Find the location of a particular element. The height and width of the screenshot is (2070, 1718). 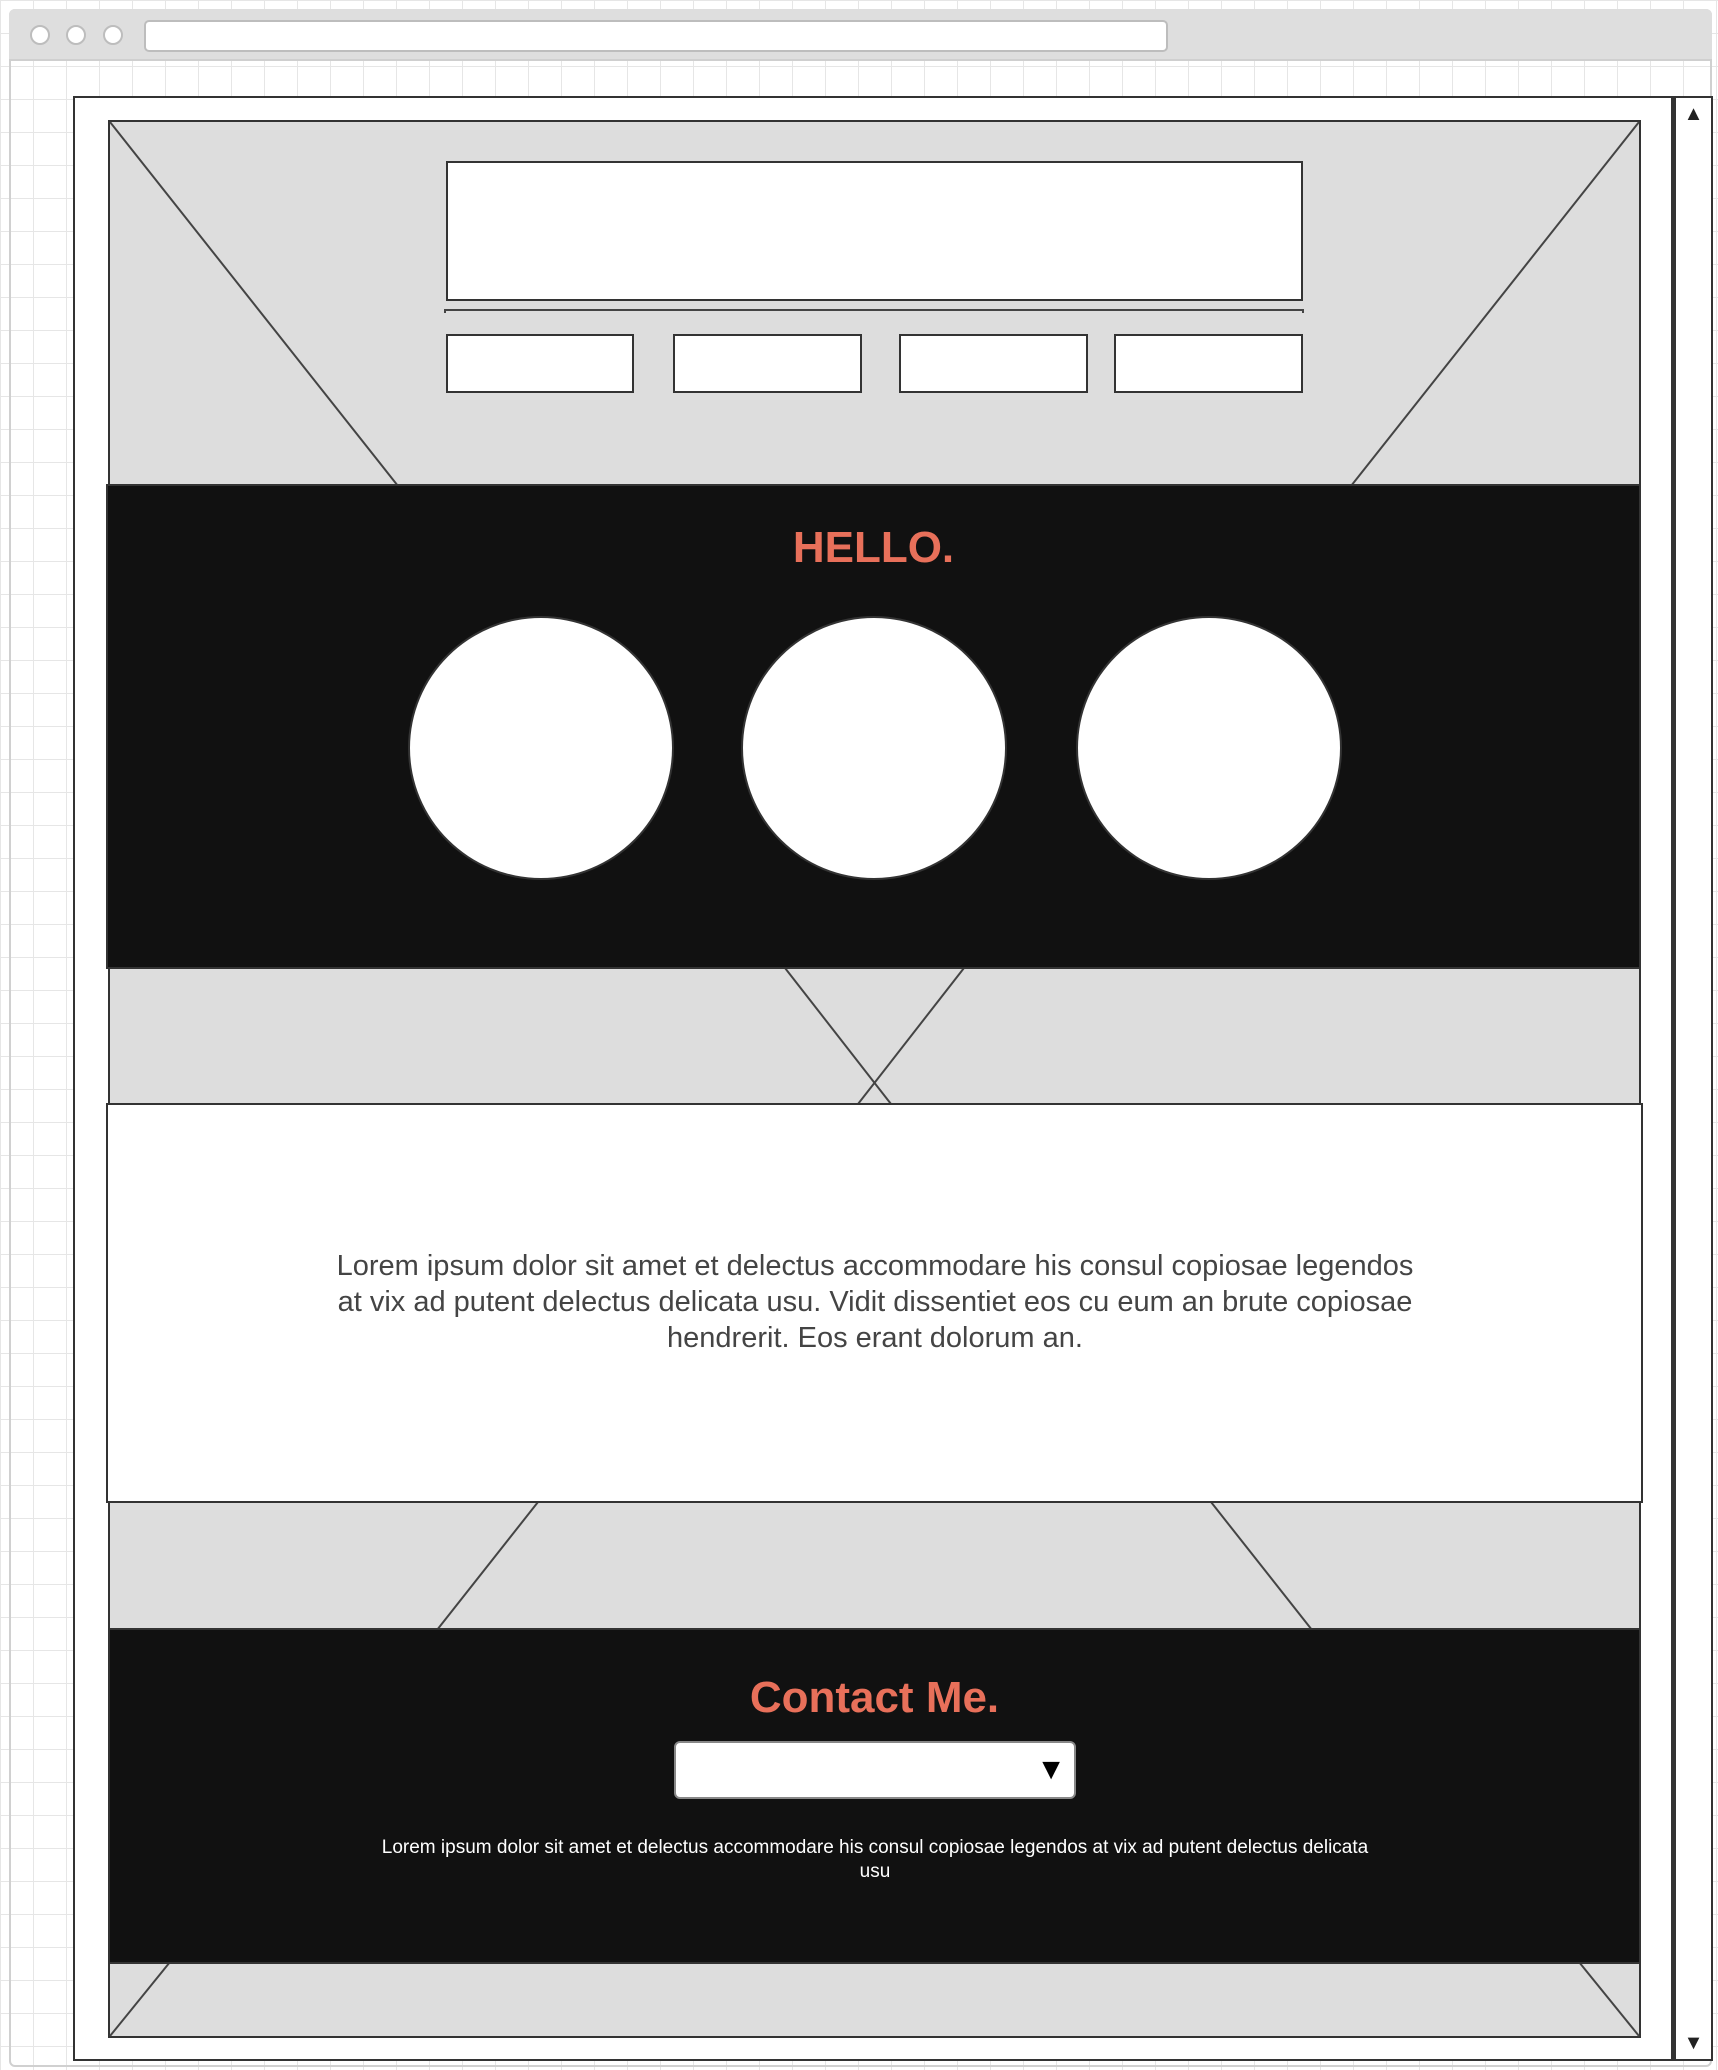

contact-select: ▼ is located at coordinates (875, 1770).